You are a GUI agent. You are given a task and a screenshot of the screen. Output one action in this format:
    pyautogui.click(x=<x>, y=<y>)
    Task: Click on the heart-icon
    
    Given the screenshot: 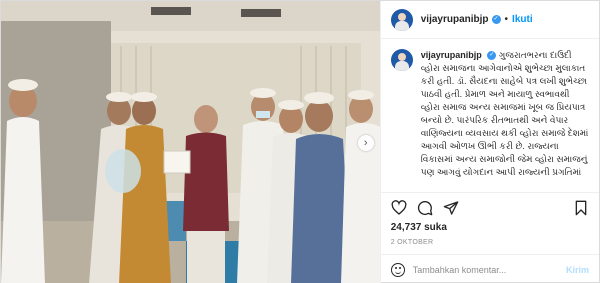 What is the action you would take?
    pyautogui.click(x=399, y=207)
    